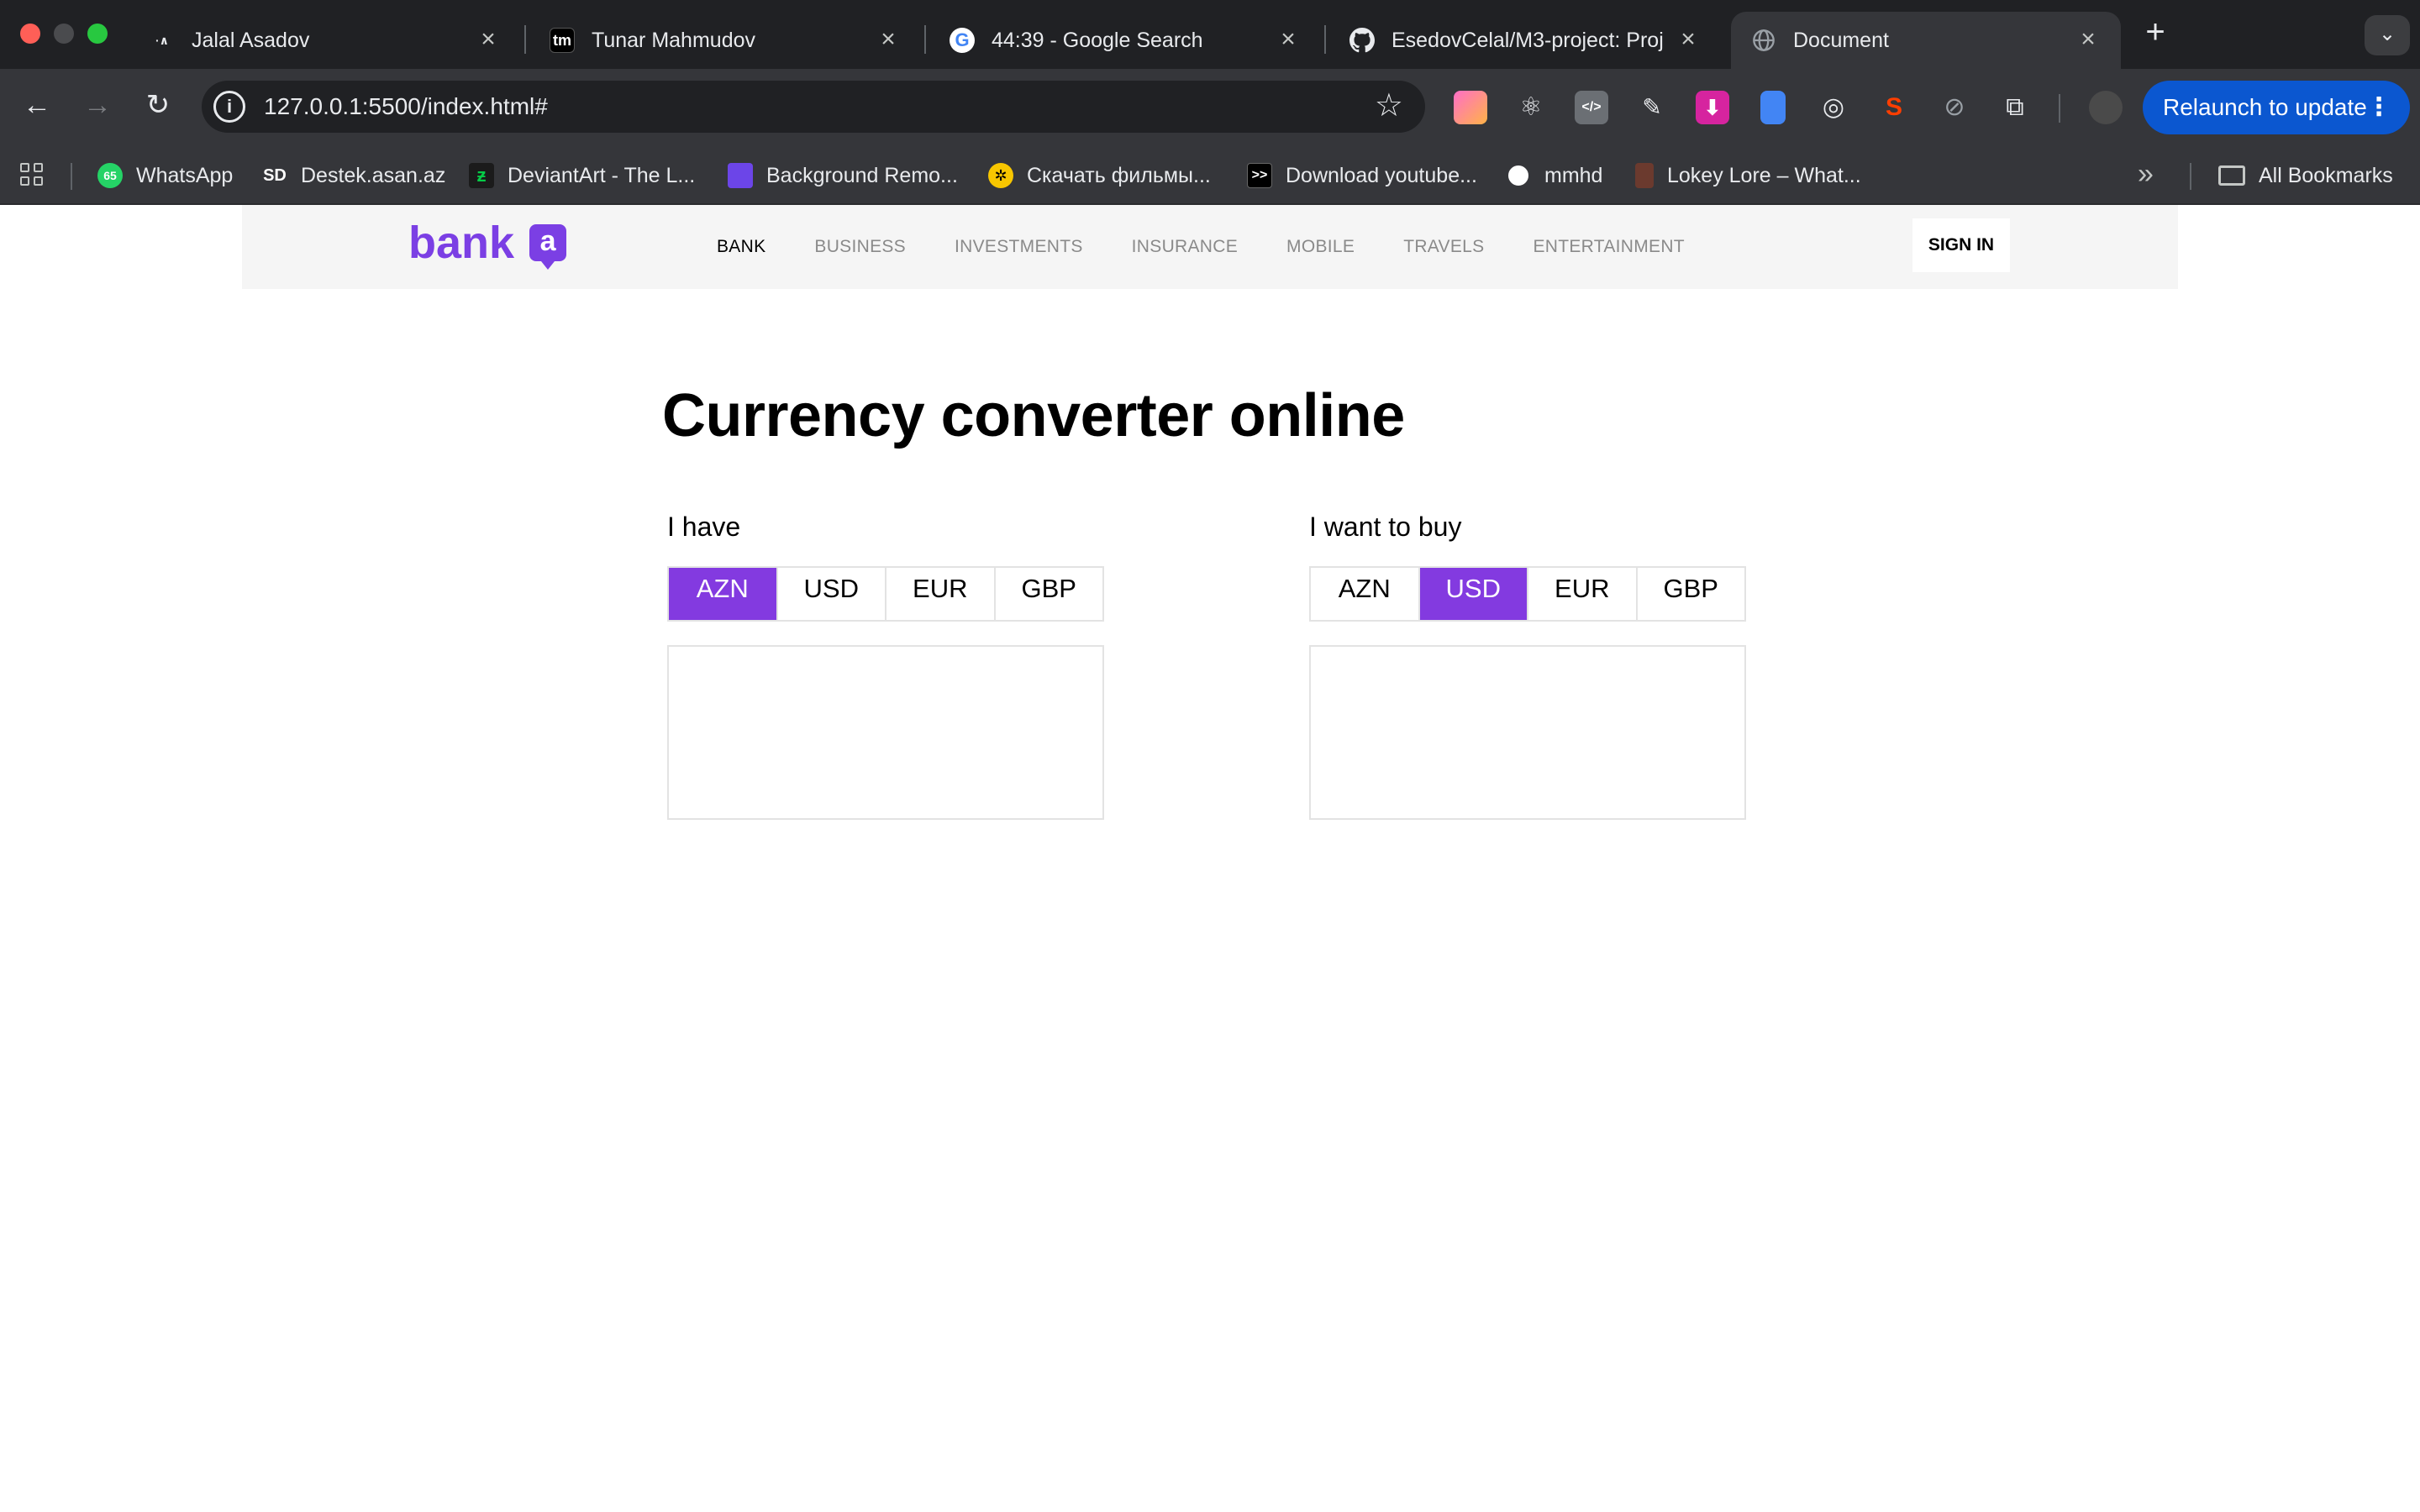 This screenshot has width=2420, height=1512. What do you see at coordinates (1894, 107) in the screenshot?
I see `svelte-extension-icon: S` at bounding box center [1894, 107].